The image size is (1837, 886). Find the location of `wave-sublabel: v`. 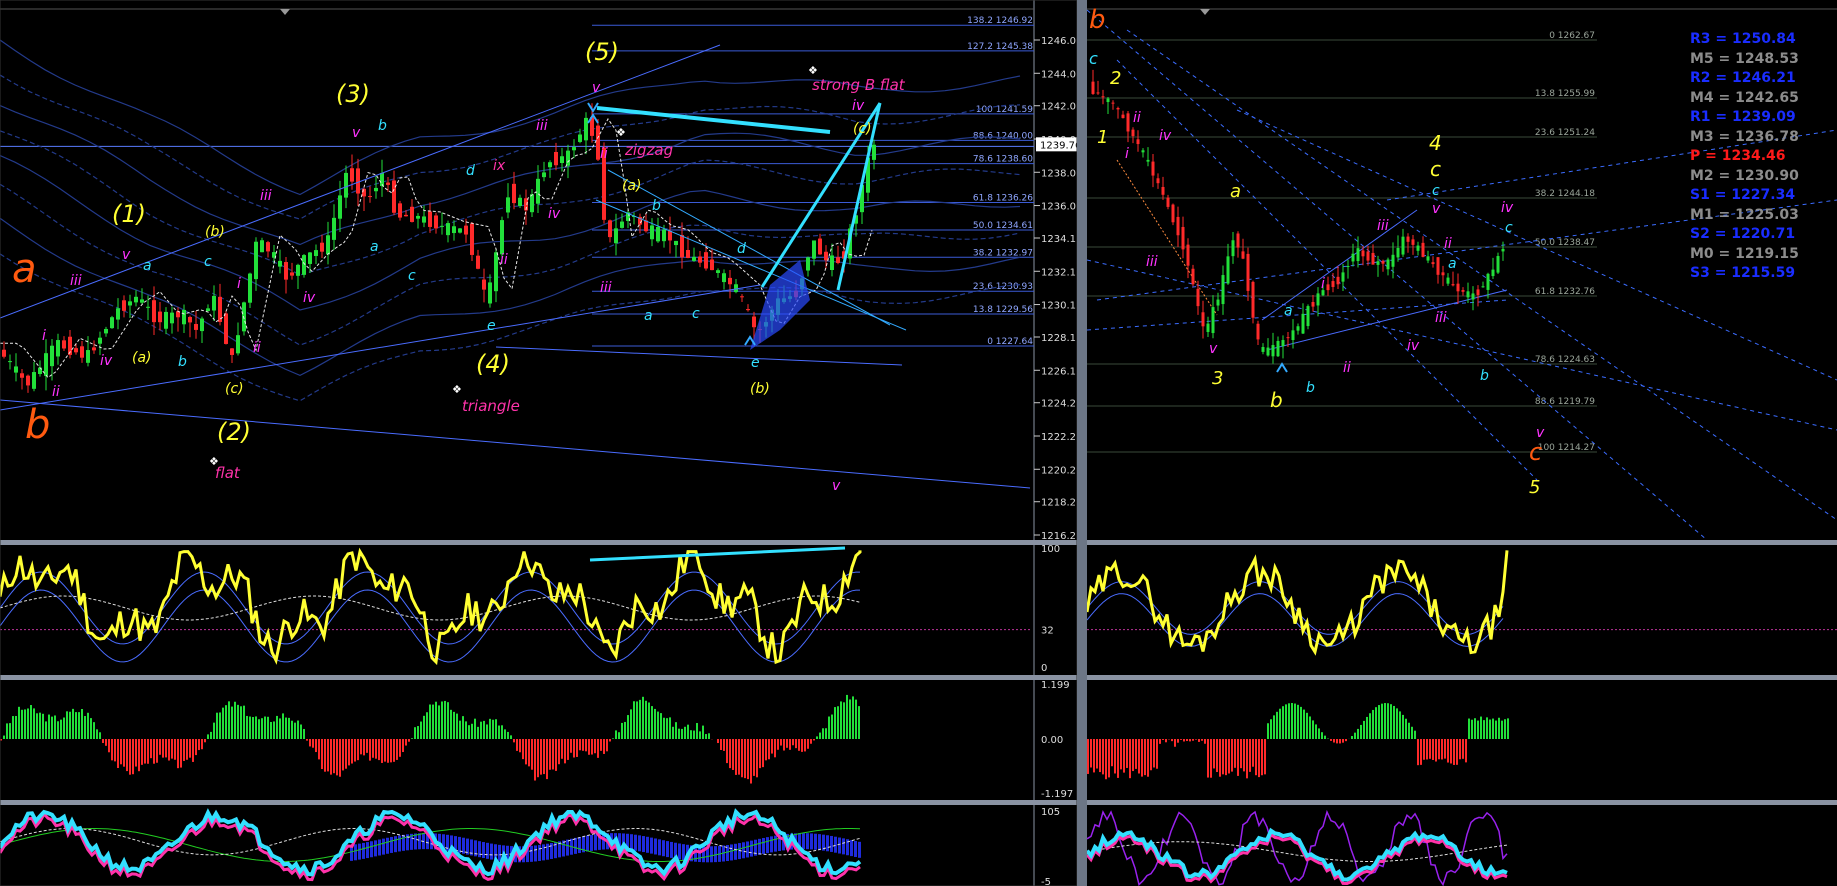

wave-sublabel: v is located at coordinates (356, 133).